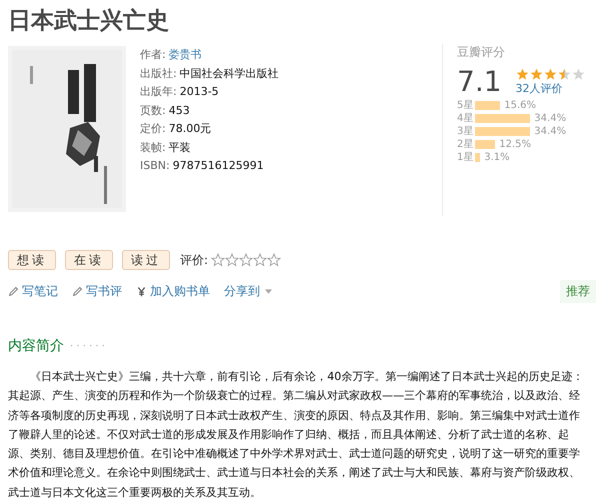 This screenshot has height=501, width=600. I want to click on rating-percent: 12.5%, so click(515, 144).